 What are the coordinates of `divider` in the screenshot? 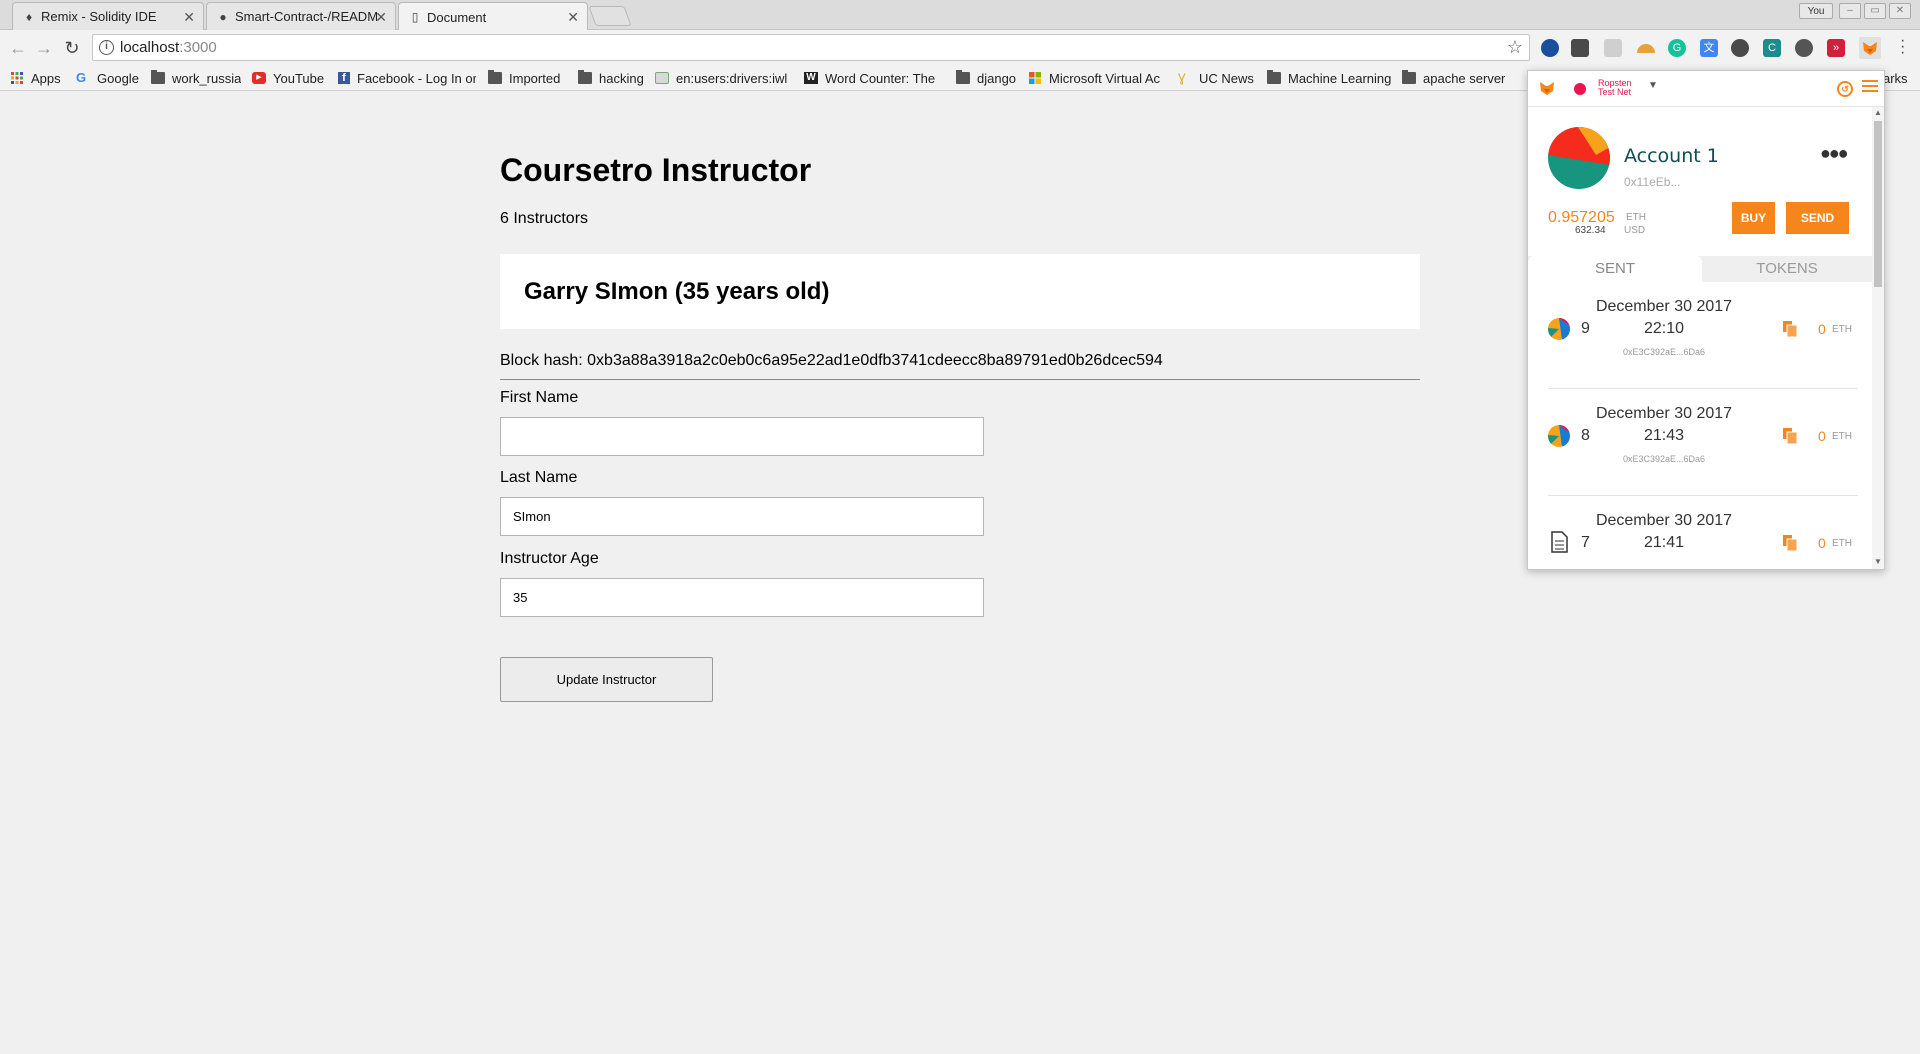 It's located at (960, 379).